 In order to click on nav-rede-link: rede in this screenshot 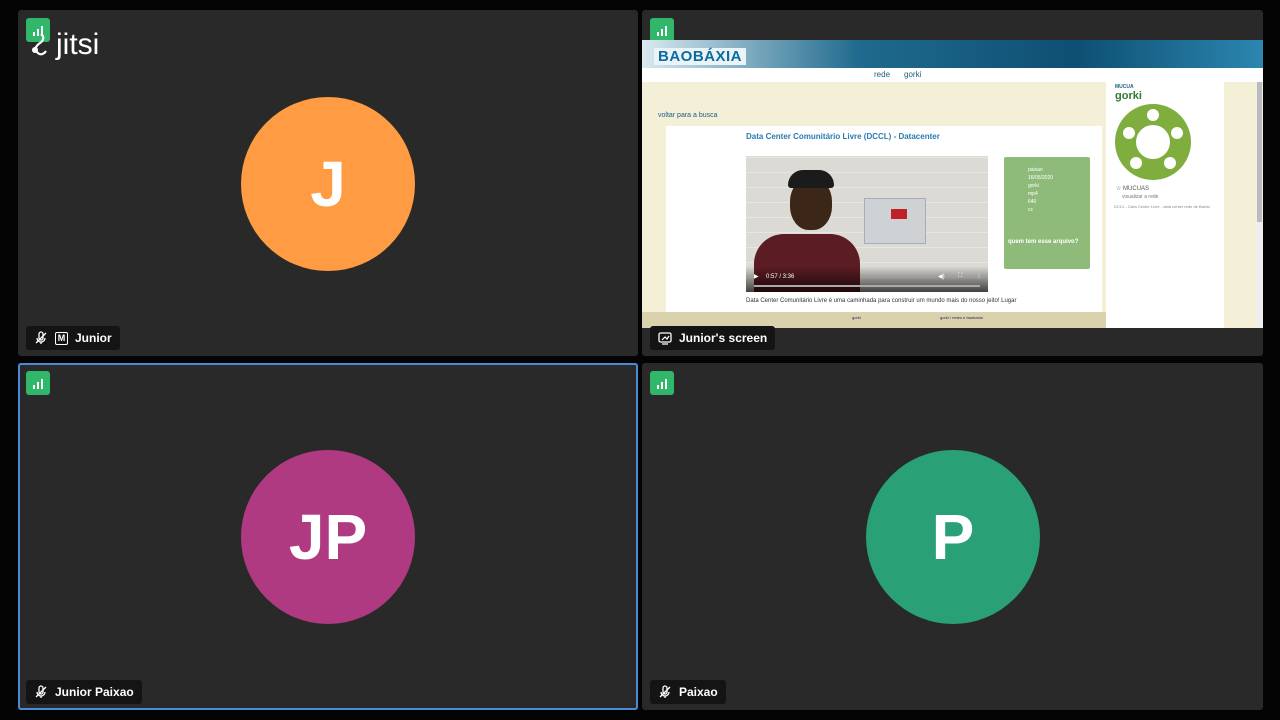, I will do `click(882, 74)`.